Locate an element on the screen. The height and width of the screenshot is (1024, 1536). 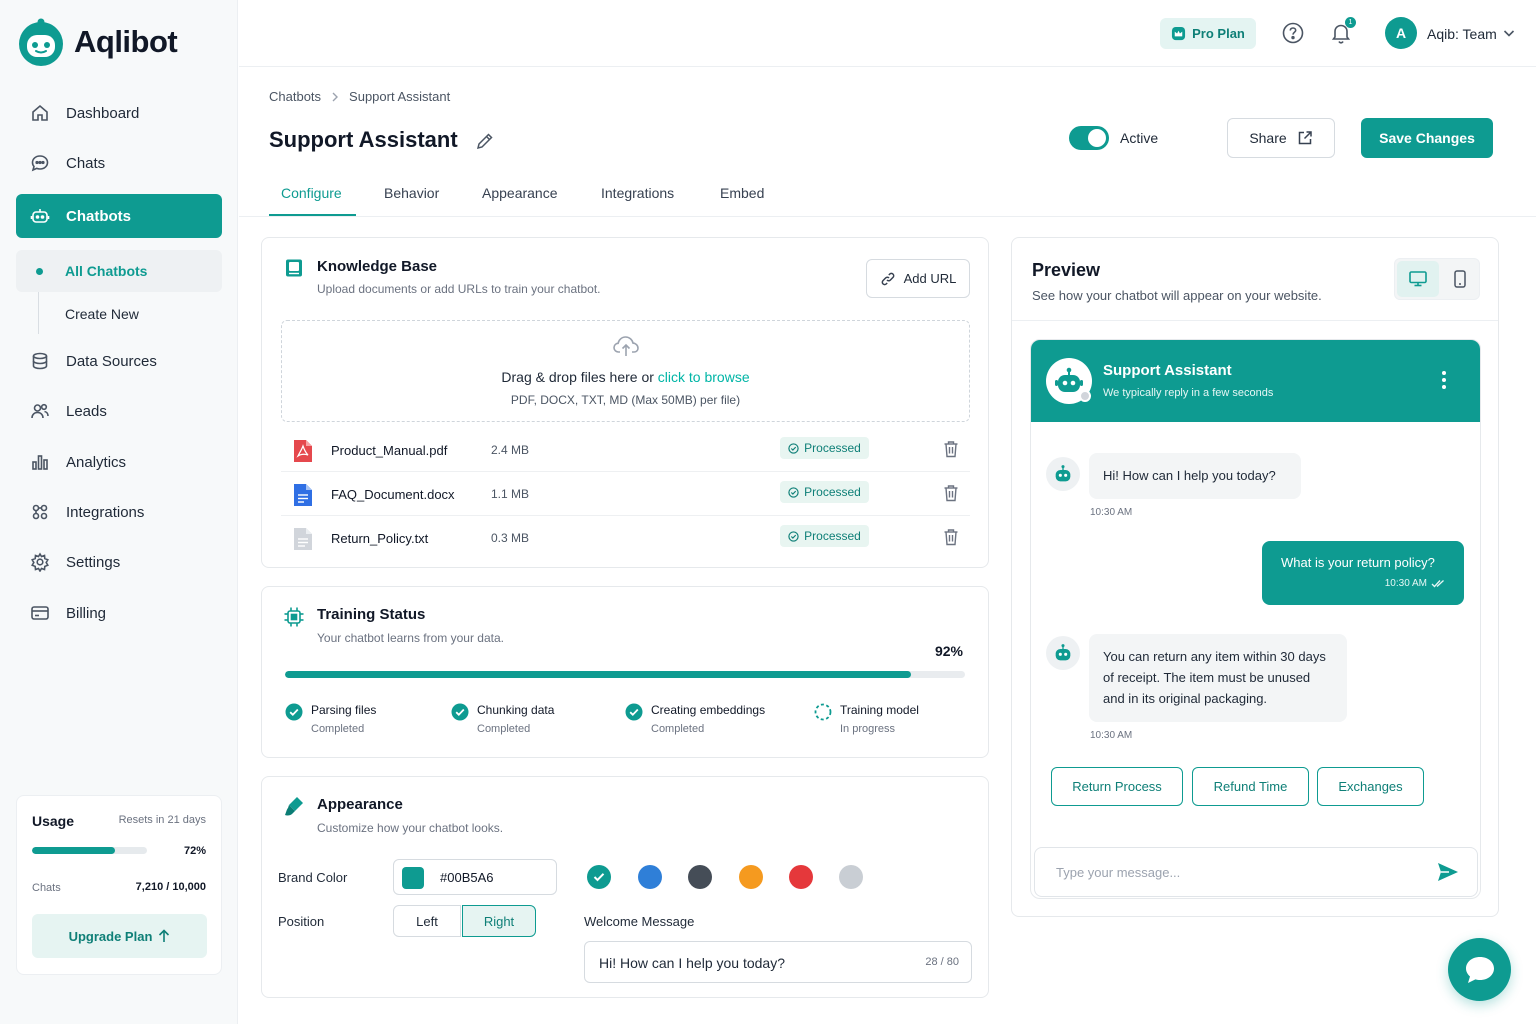
sidebar-item-label: Leads is located at coordinates (86, 411).